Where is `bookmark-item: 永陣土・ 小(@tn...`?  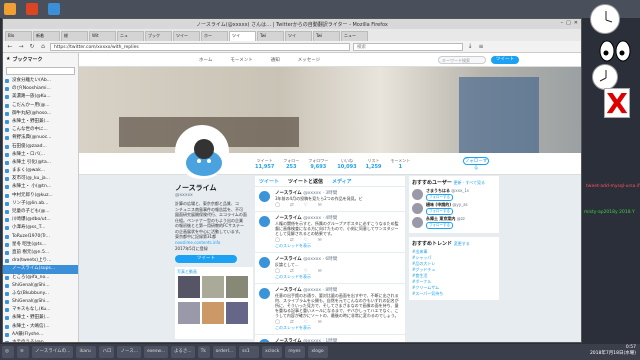
bookmark-item: 永陣土・ 小(@tn... is located at coordinates (40, 187).